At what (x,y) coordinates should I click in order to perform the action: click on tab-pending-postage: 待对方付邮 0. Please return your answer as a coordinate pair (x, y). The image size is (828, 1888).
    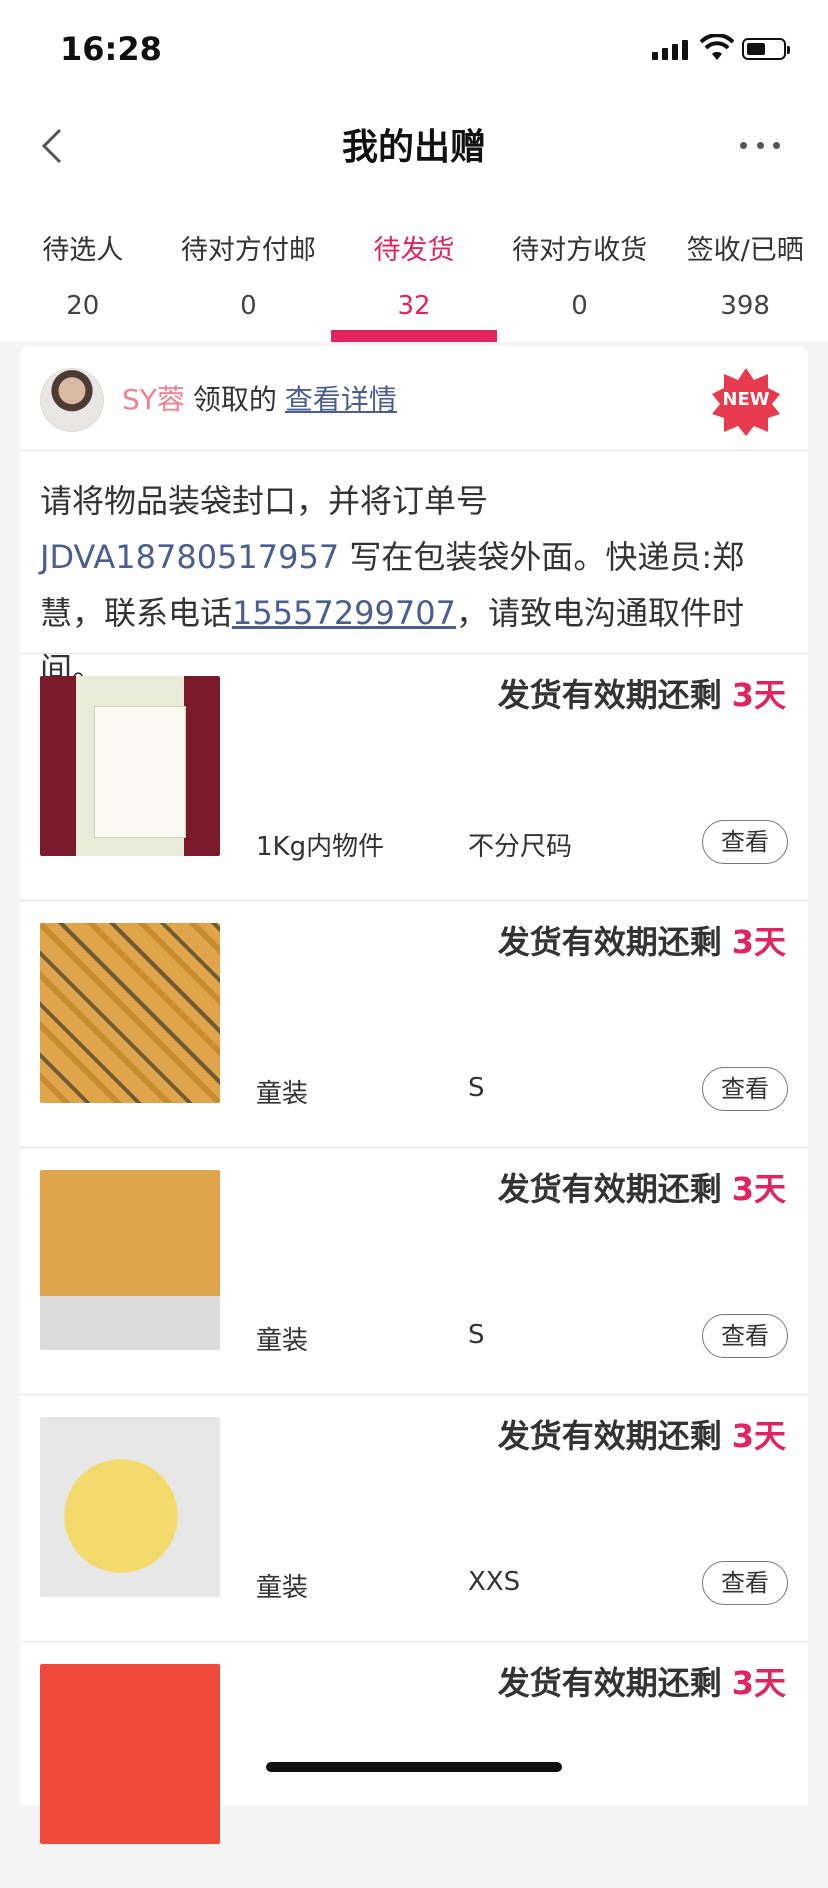
    Looking at the image, I should click on (249, 276).